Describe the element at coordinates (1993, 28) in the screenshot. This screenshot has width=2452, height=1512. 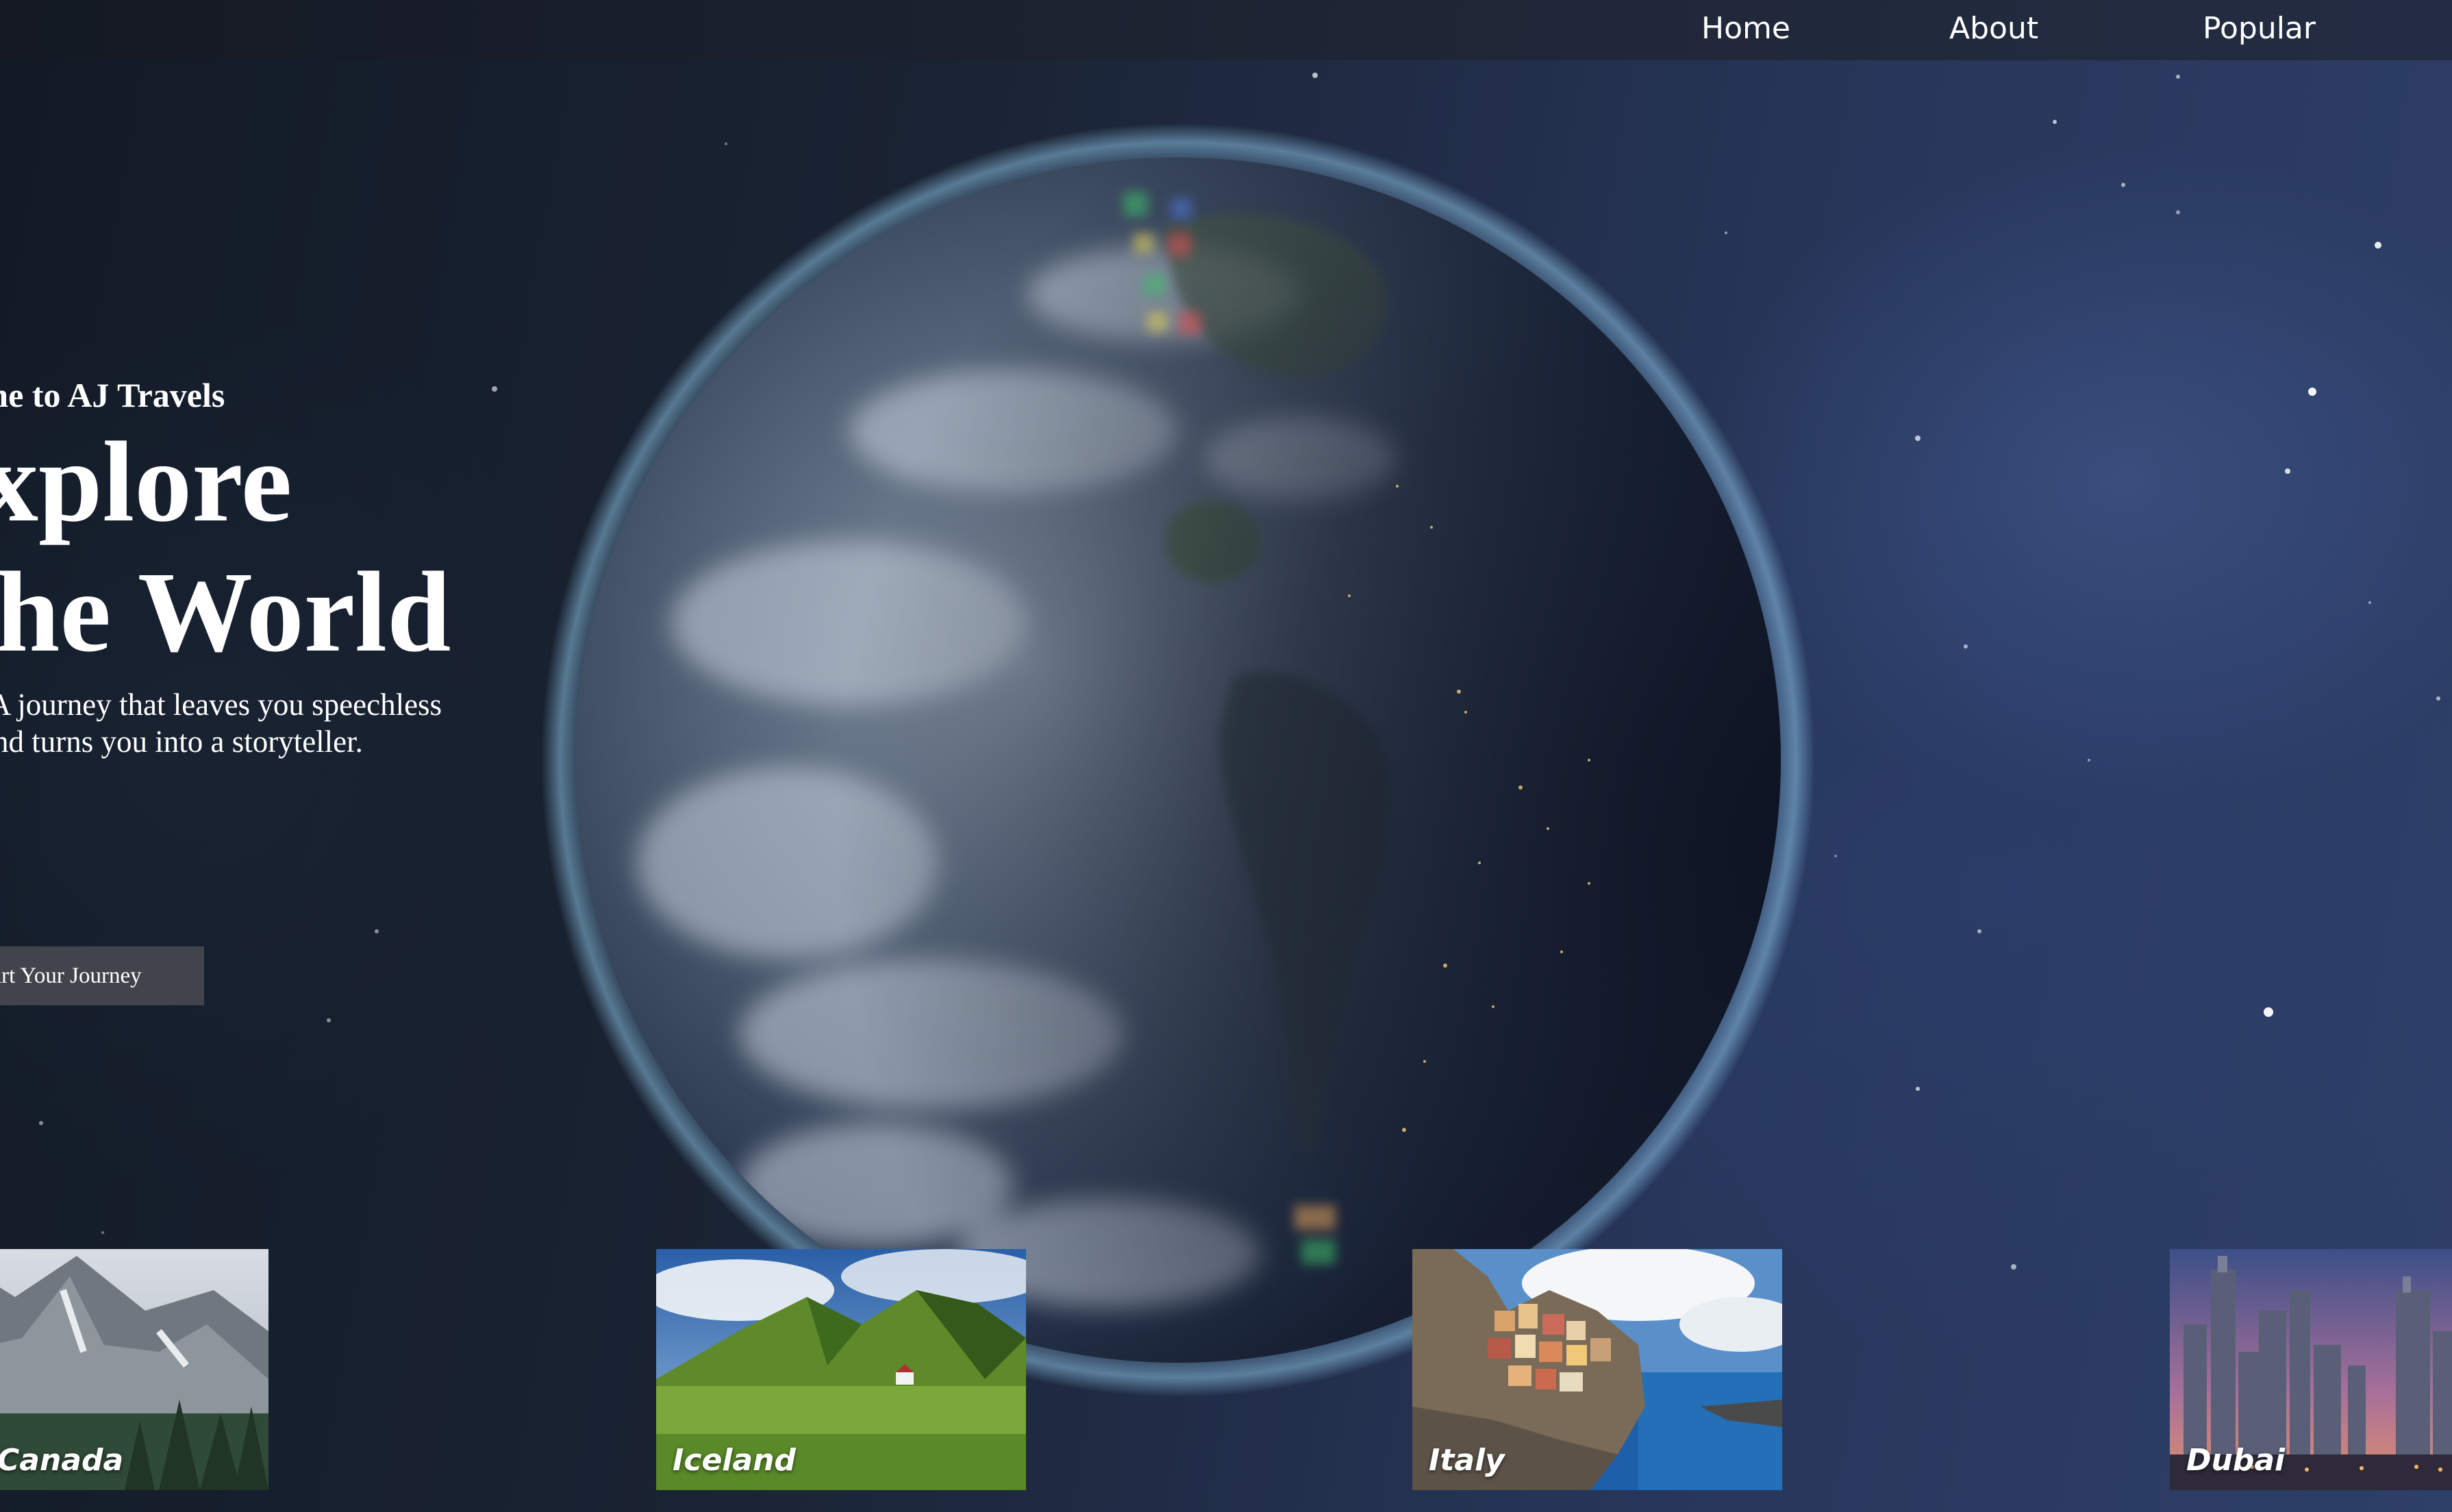
I see `nav-about-link: About` at that location.